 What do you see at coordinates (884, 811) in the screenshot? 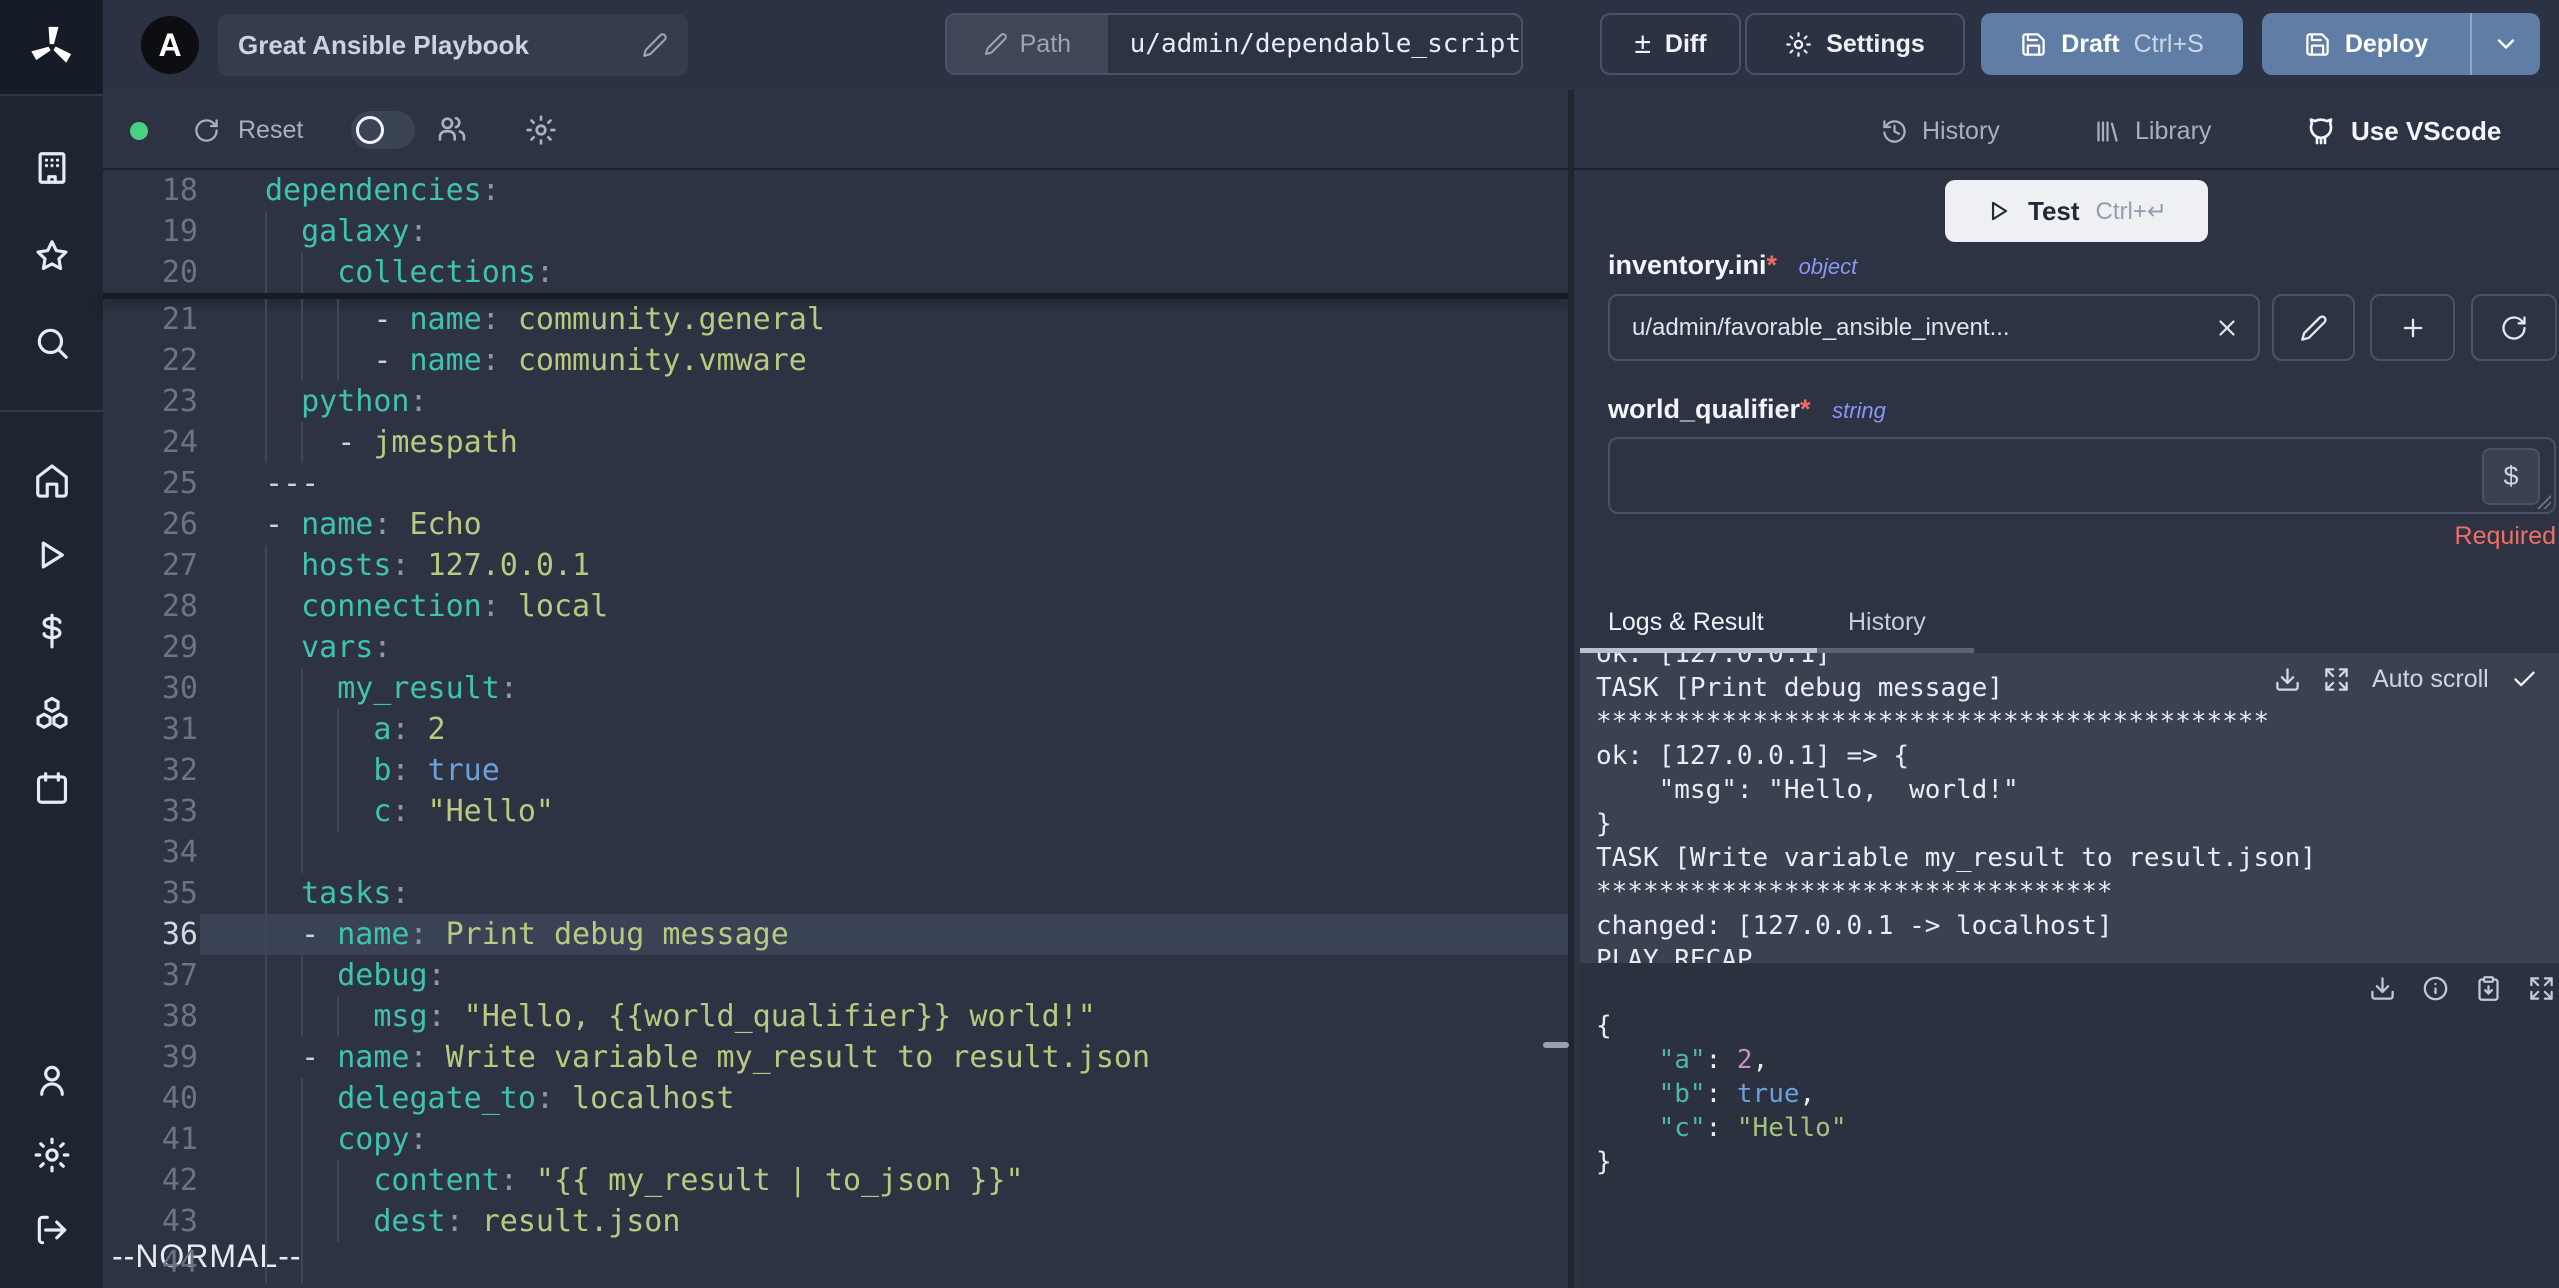
I see `code-line: c: "Hello"` at bounding box center [884, 811].